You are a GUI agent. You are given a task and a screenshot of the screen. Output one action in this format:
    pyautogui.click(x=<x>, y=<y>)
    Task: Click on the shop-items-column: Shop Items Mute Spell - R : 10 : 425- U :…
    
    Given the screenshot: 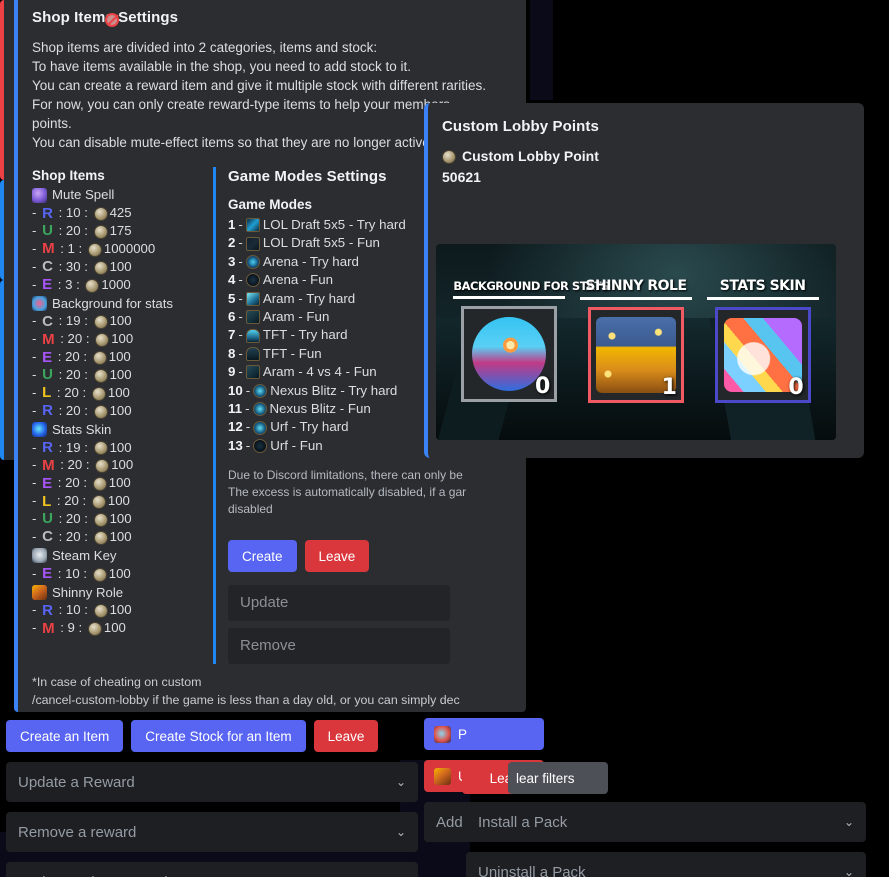 What is the action you would take?
    pyautogui.click(x=114, y=416)
    